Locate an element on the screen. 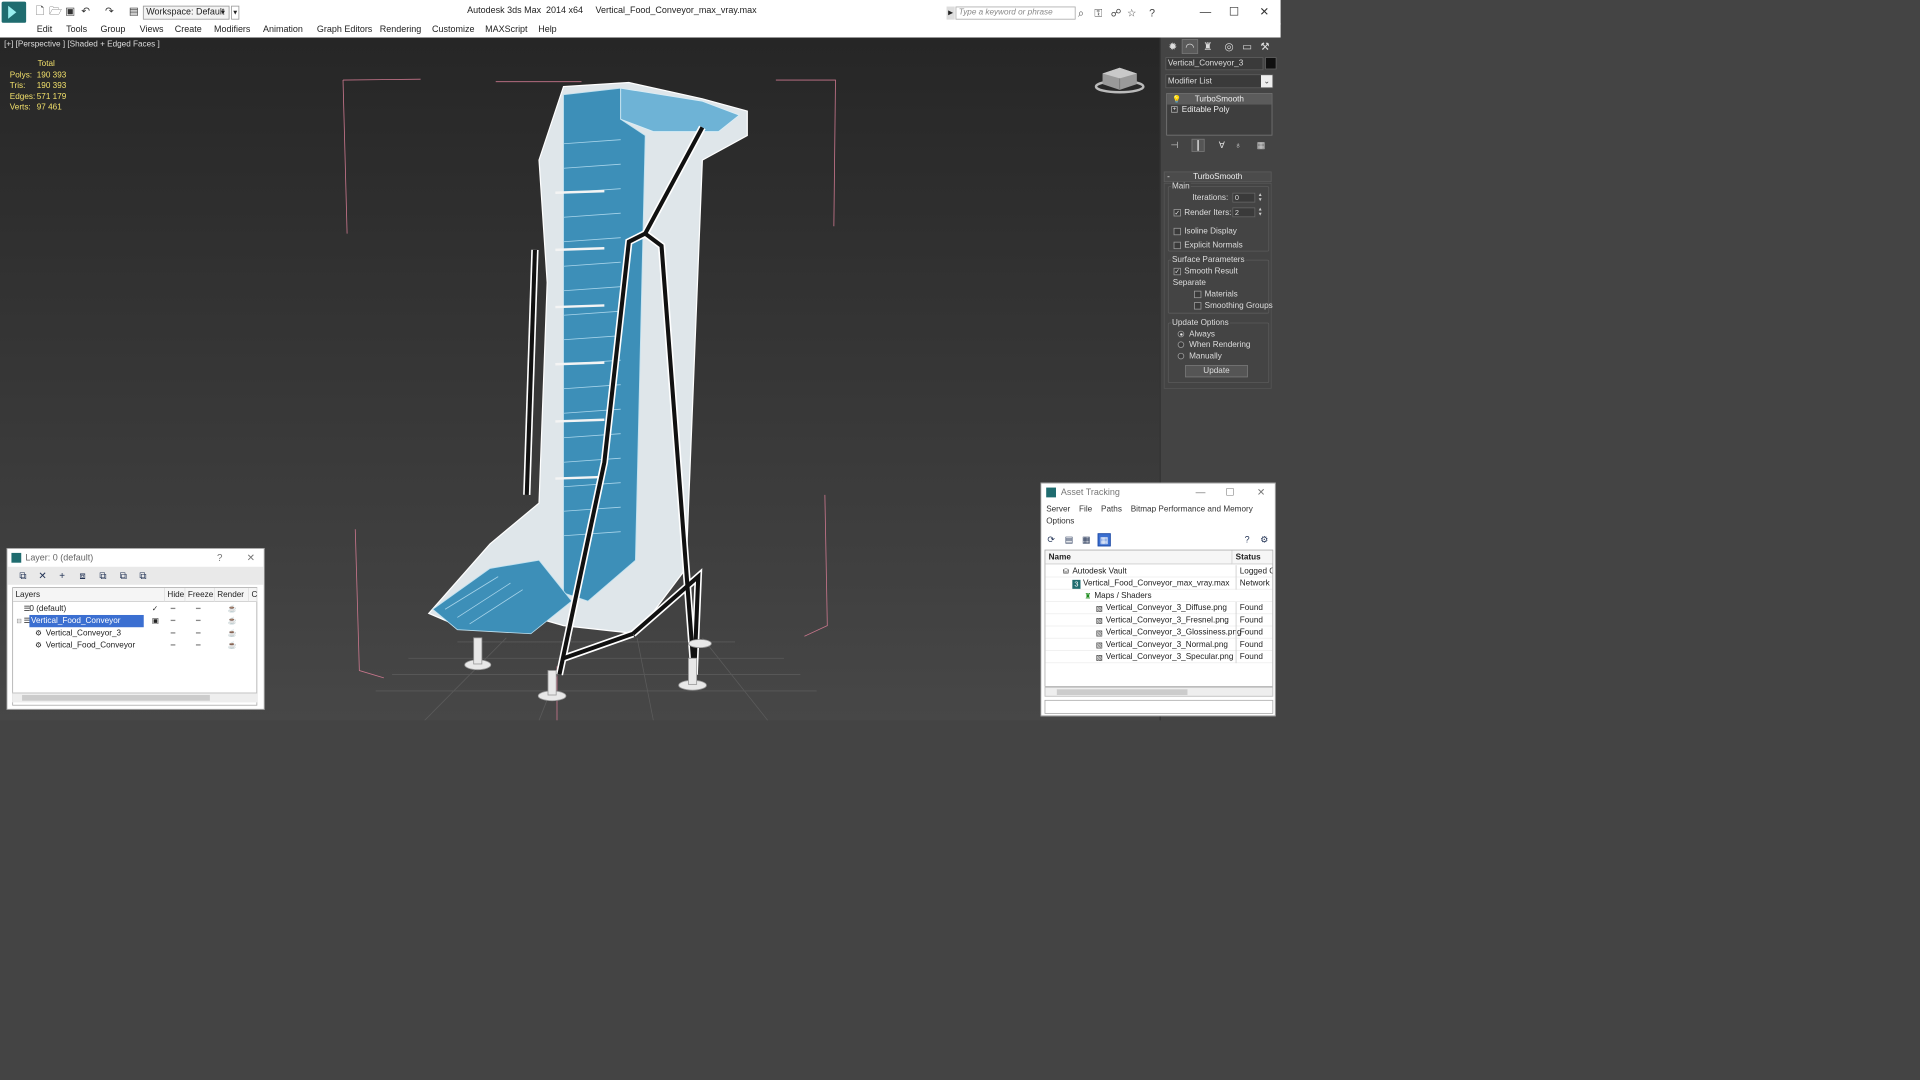  asset-row: ▧ Vertical_Conveyor_3_Specular.png Found is located at coordinates (1159, 657).